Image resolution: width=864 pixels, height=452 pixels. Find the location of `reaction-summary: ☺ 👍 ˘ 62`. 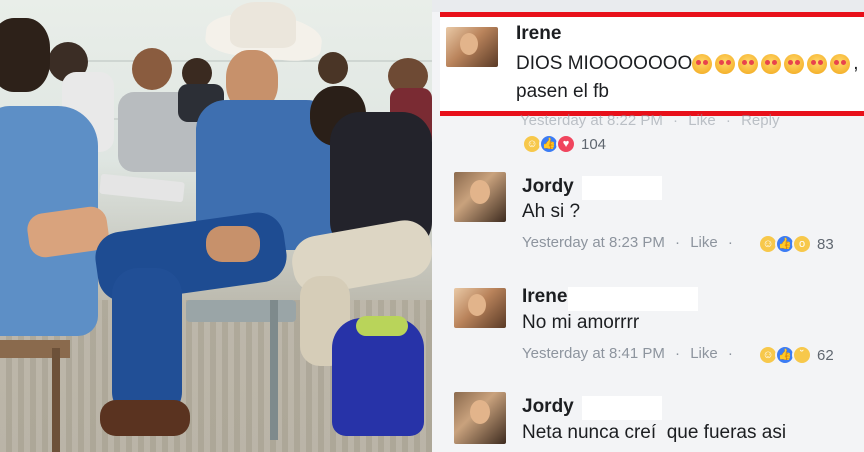

reaction-summary: ☺ 👍 ˘ 62 is located at coordinates (796, 355).